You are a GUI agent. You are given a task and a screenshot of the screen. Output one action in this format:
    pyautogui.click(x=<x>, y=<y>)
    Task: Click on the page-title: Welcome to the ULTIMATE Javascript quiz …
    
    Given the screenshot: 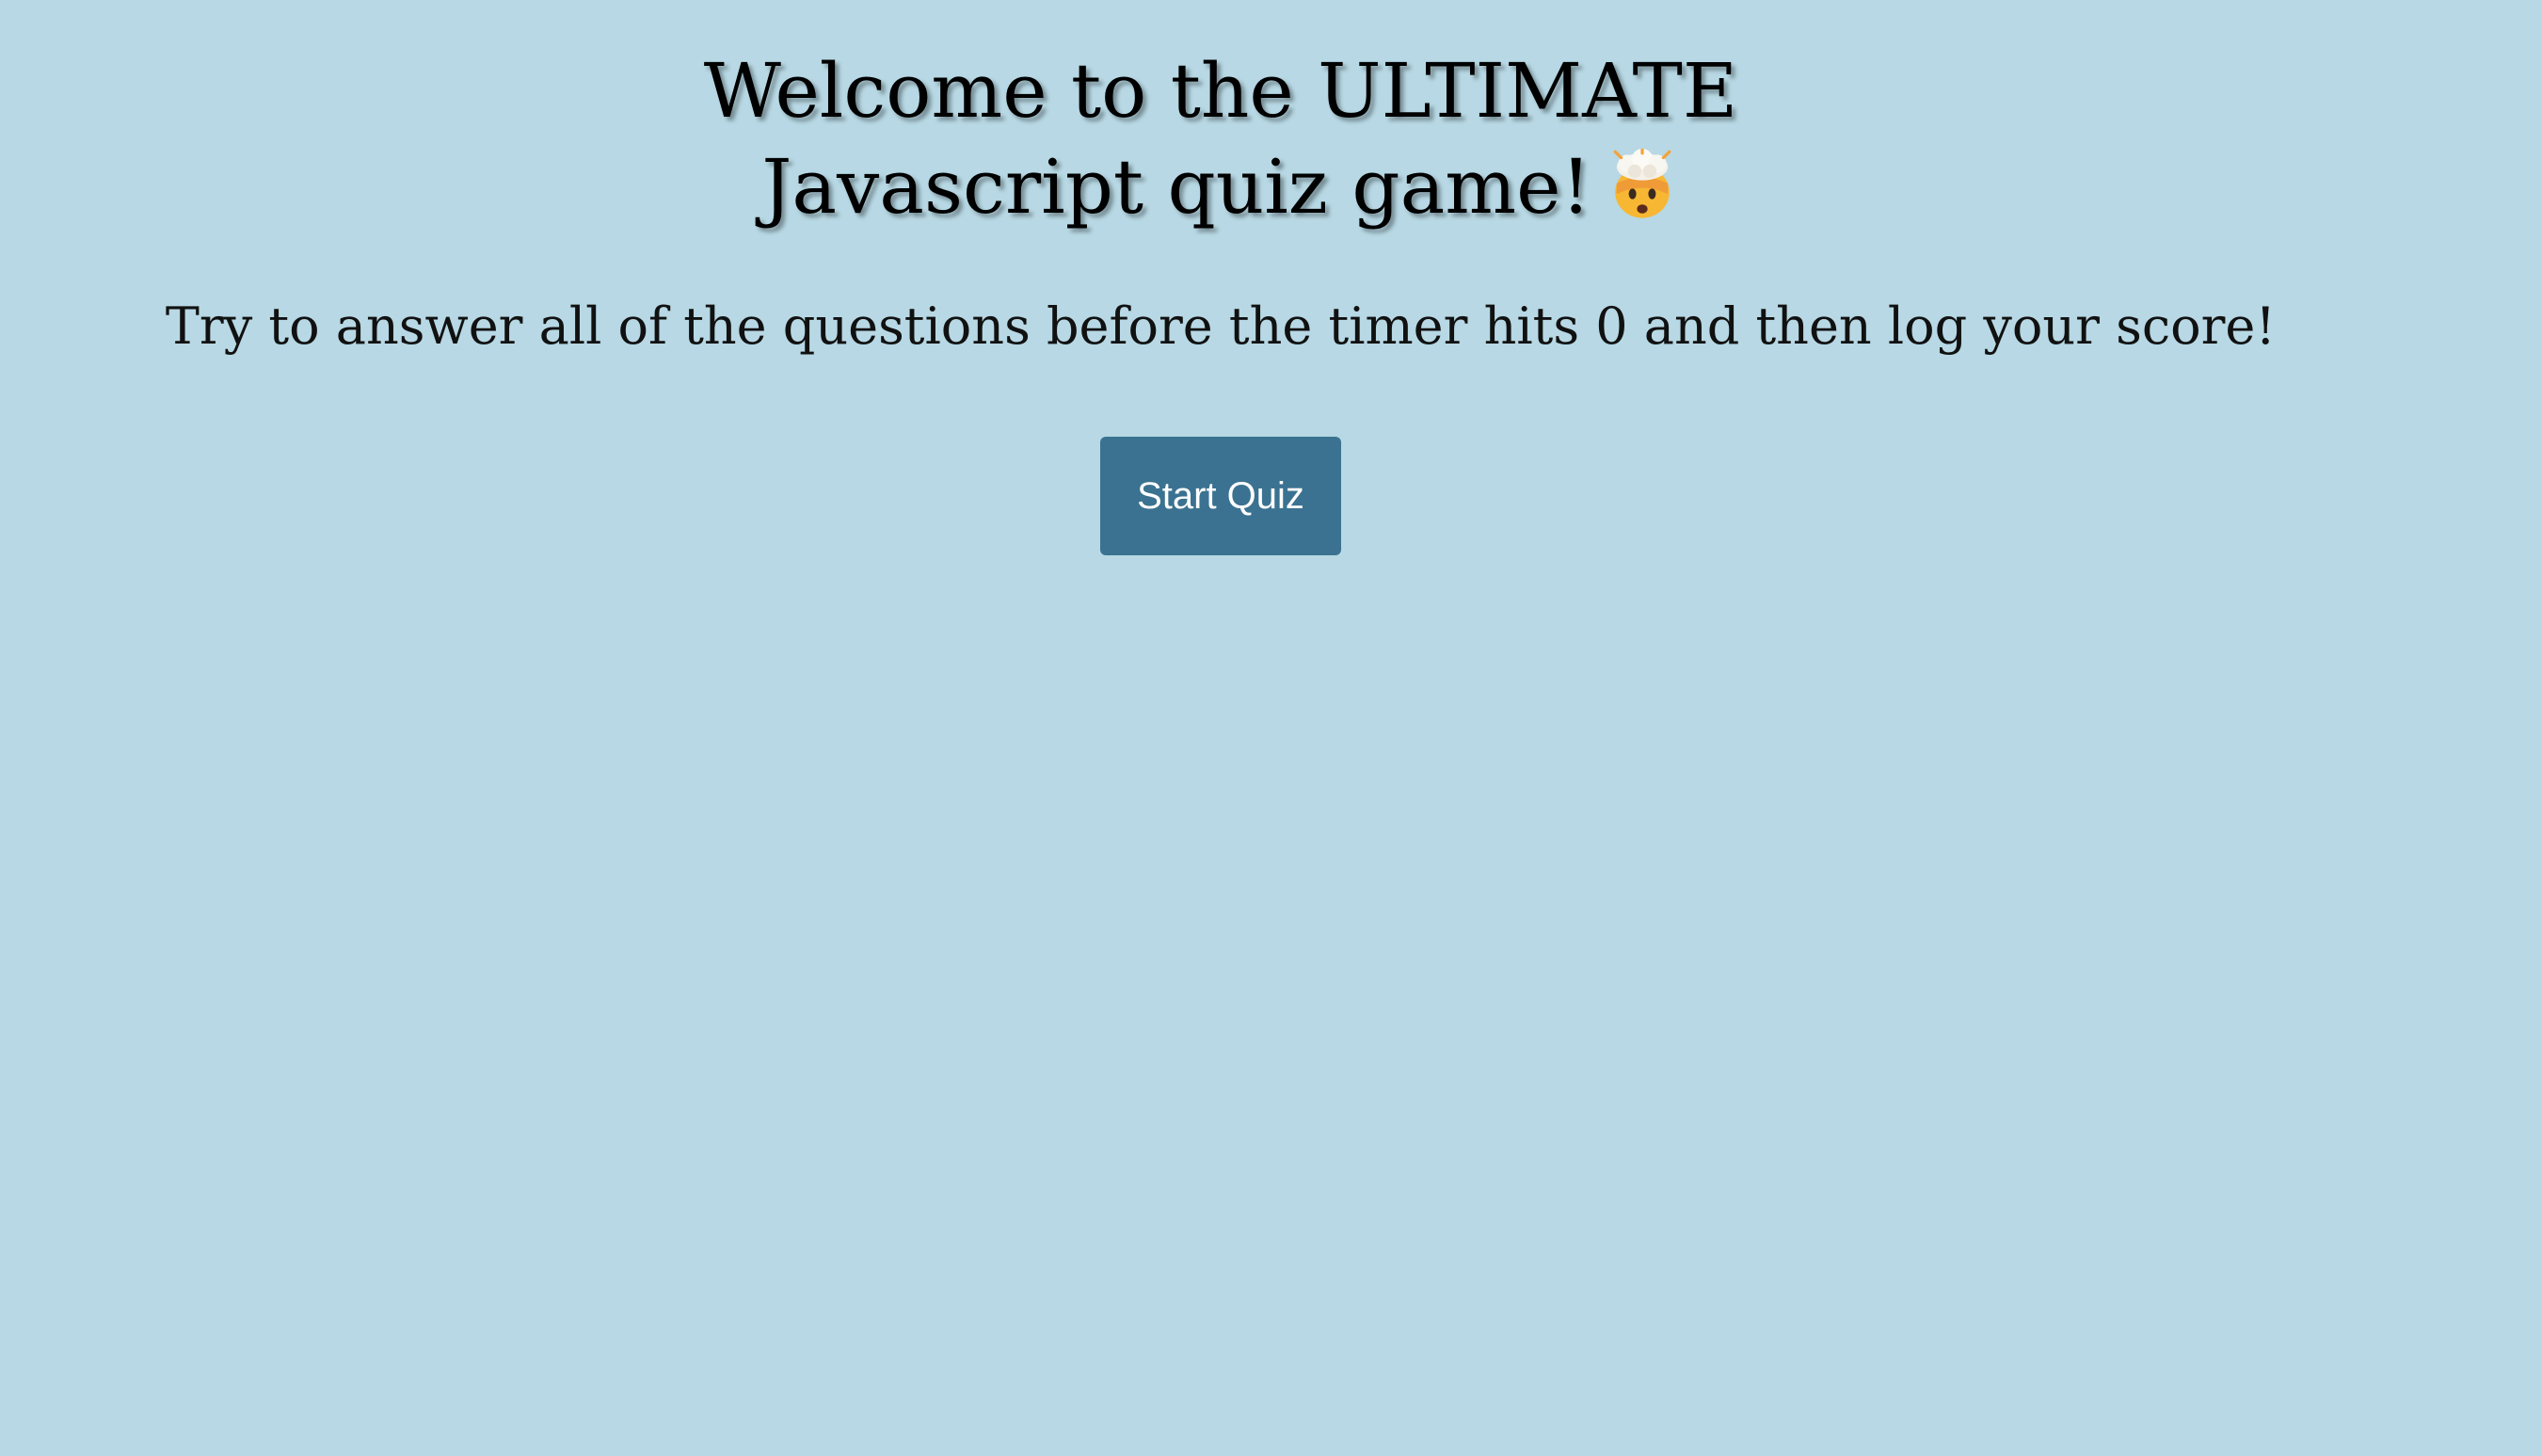 What is the action you would take?
    pyautogui.click(x=1220, y=139)
    